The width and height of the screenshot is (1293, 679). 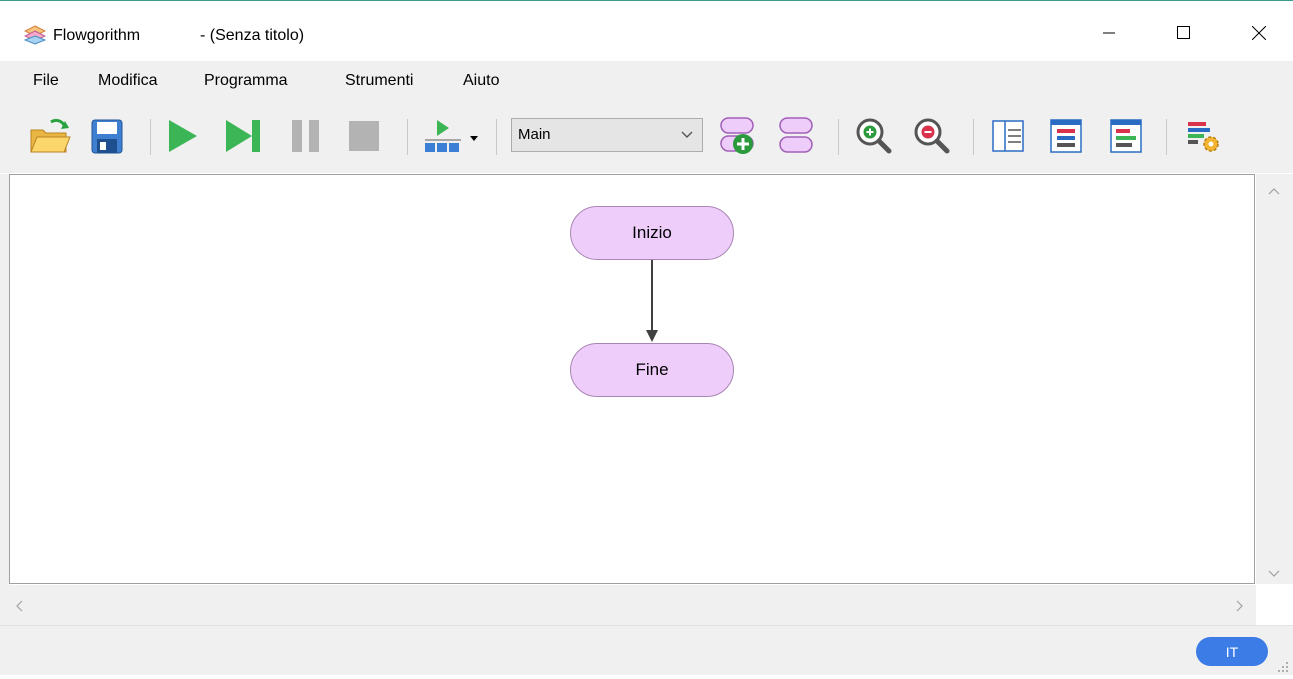 I want to click on close-button, so click(x=1259, y=35).